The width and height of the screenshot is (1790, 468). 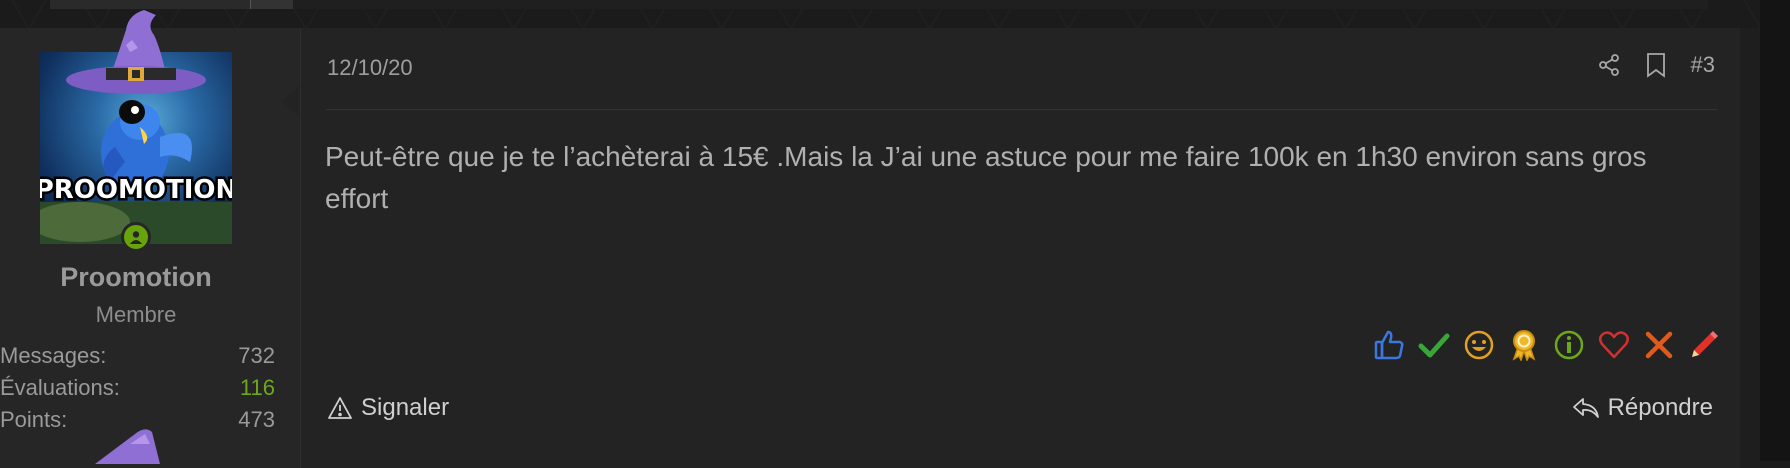 What do you see at coordinates (1775, 230) in the screenshot?
I see `scrollbar-track` at bounding box center [1775, 230].